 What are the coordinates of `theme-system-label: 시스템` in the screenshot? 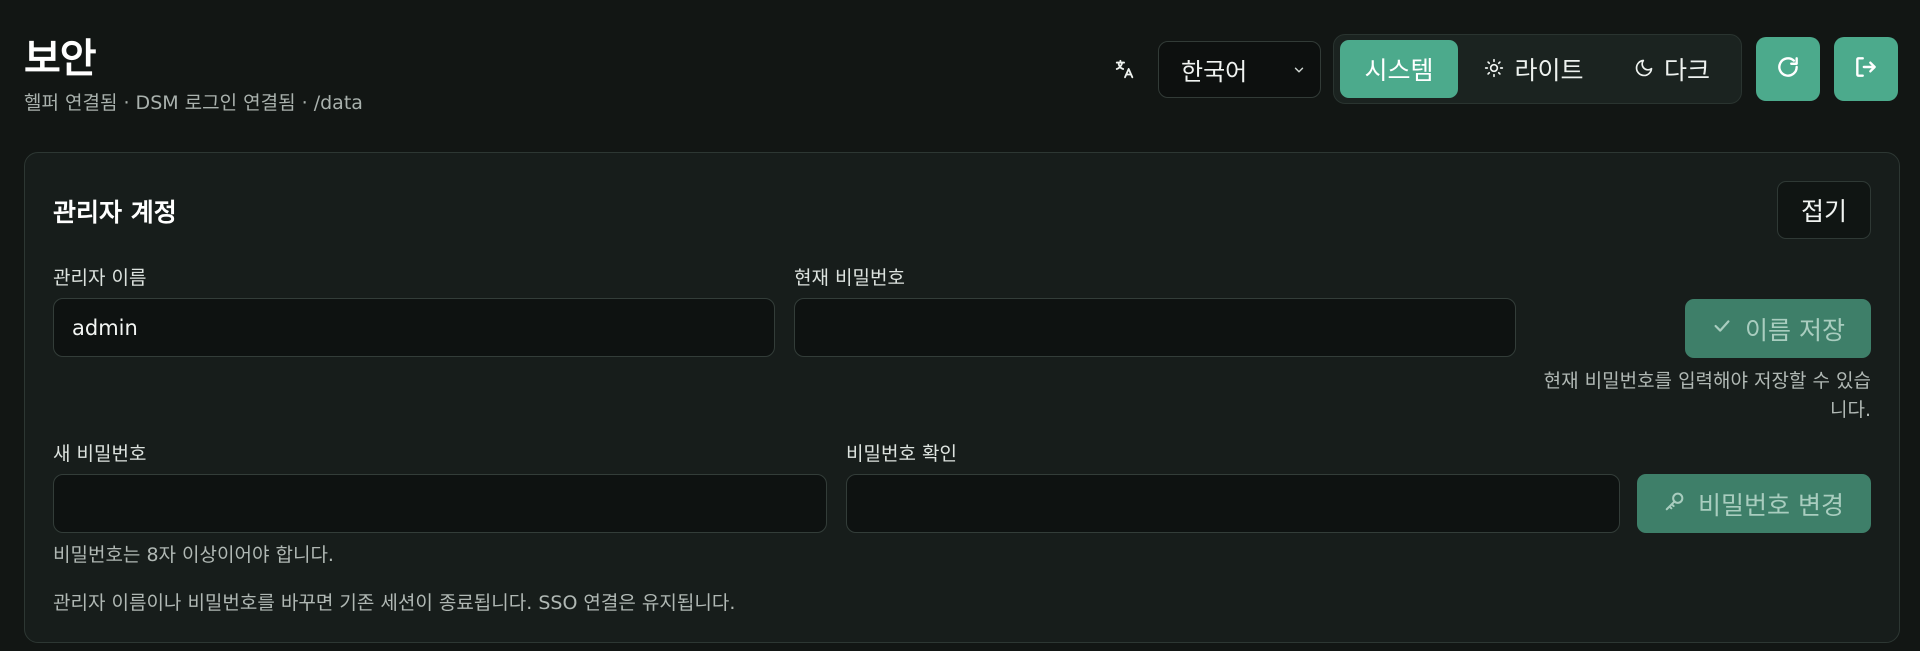 It's located at (1399, 70).